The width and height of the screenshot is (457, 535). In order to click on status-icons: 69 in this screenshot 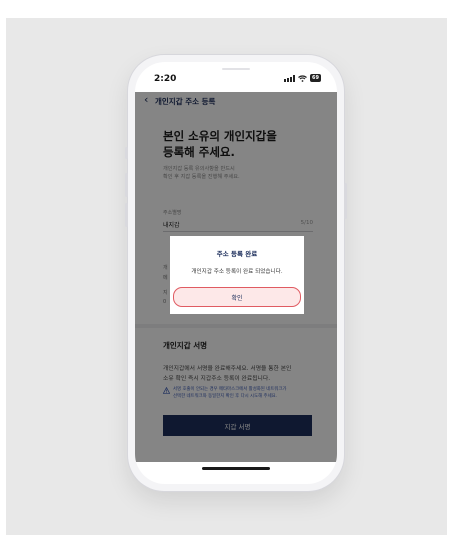, I will do `click(302, 78)`.